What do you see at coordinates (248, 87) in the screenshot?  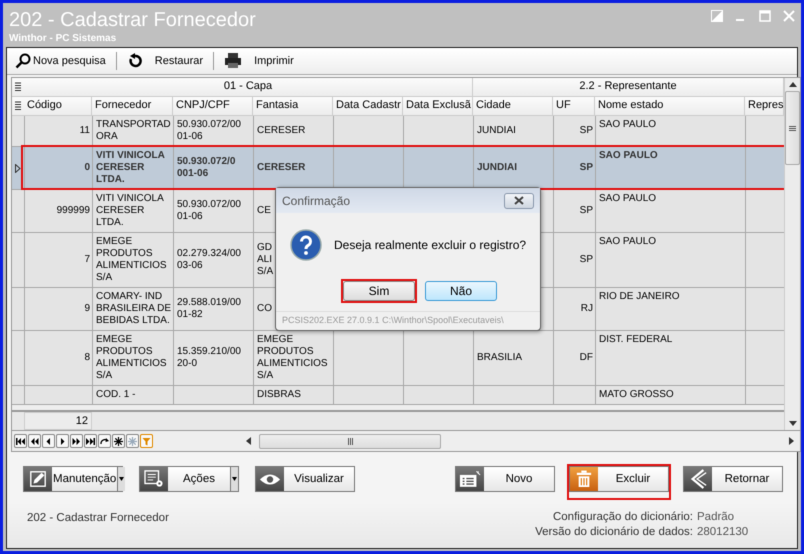 I see `column-group-header: 01 - Capa` at bounding box center [248, 87].